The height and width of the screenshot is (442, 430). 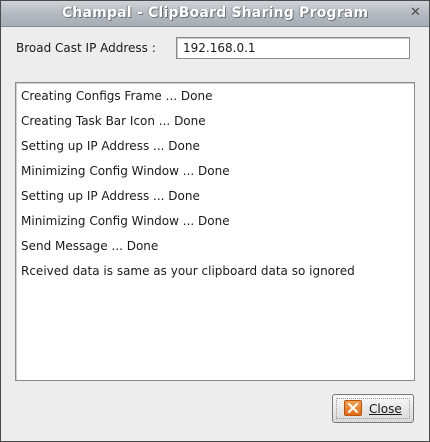 I want to click on close-button: Close, so click(x=373, y=408).